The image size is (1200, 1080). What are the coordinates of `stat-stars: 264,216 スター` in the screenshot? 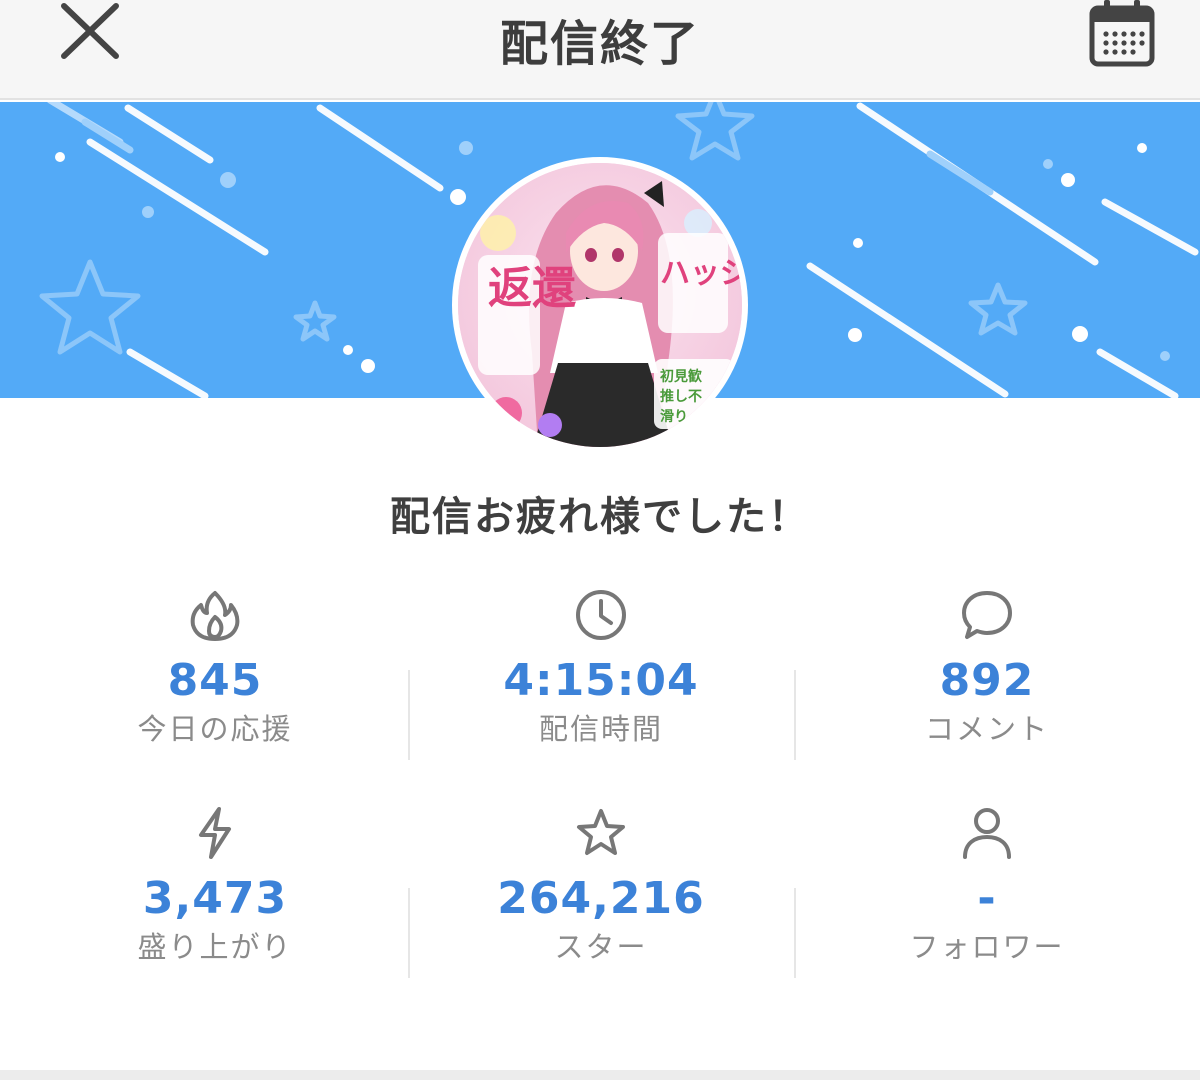 It's located at (601, 885).